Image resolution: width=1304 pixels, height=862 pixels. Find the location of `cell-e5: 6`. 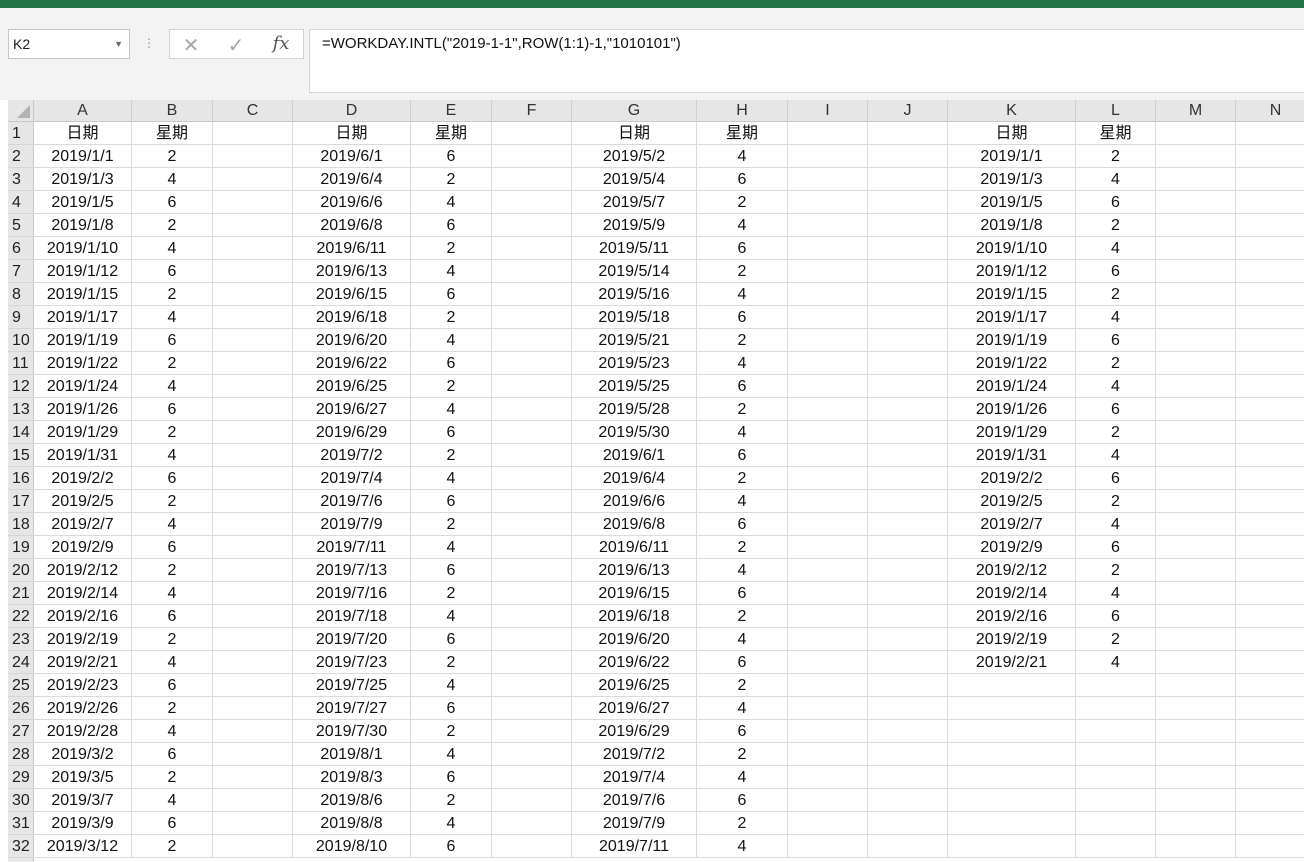

cell-e5: 6 is located at coordinates (451, 225).